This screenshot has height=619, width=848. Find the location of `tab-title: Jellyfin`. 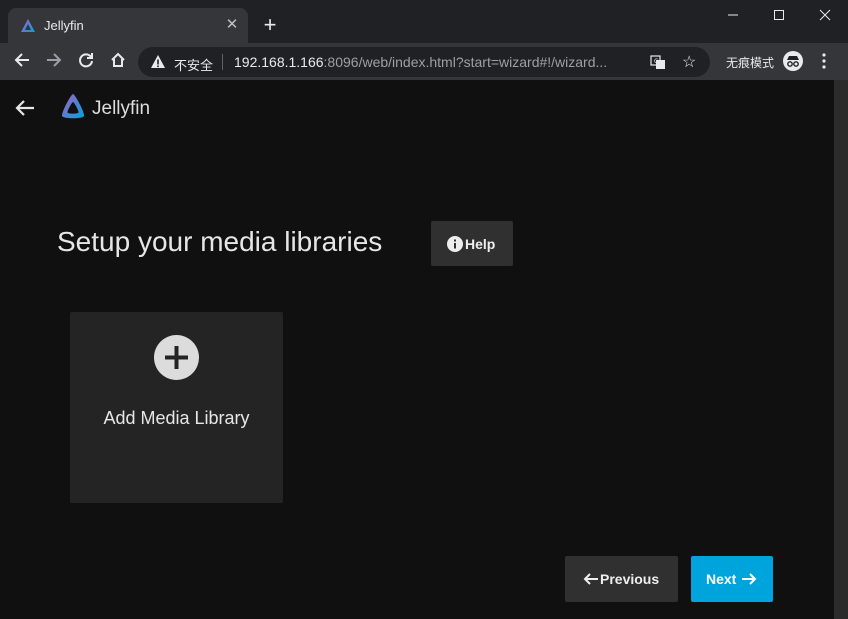

tab-title: Jellyfin is located at coordinates (64, 25).